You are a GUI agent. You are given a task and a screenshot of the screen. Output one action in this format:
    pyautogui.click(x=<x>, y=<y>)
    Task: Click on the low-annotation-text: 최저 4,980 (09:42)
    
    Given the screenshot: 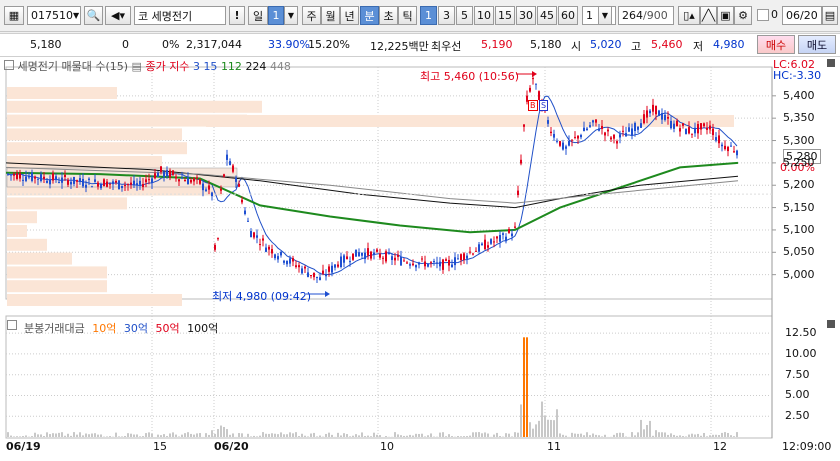 What is the action you would take?
    pyautogui.click(x=262, y=296)
    